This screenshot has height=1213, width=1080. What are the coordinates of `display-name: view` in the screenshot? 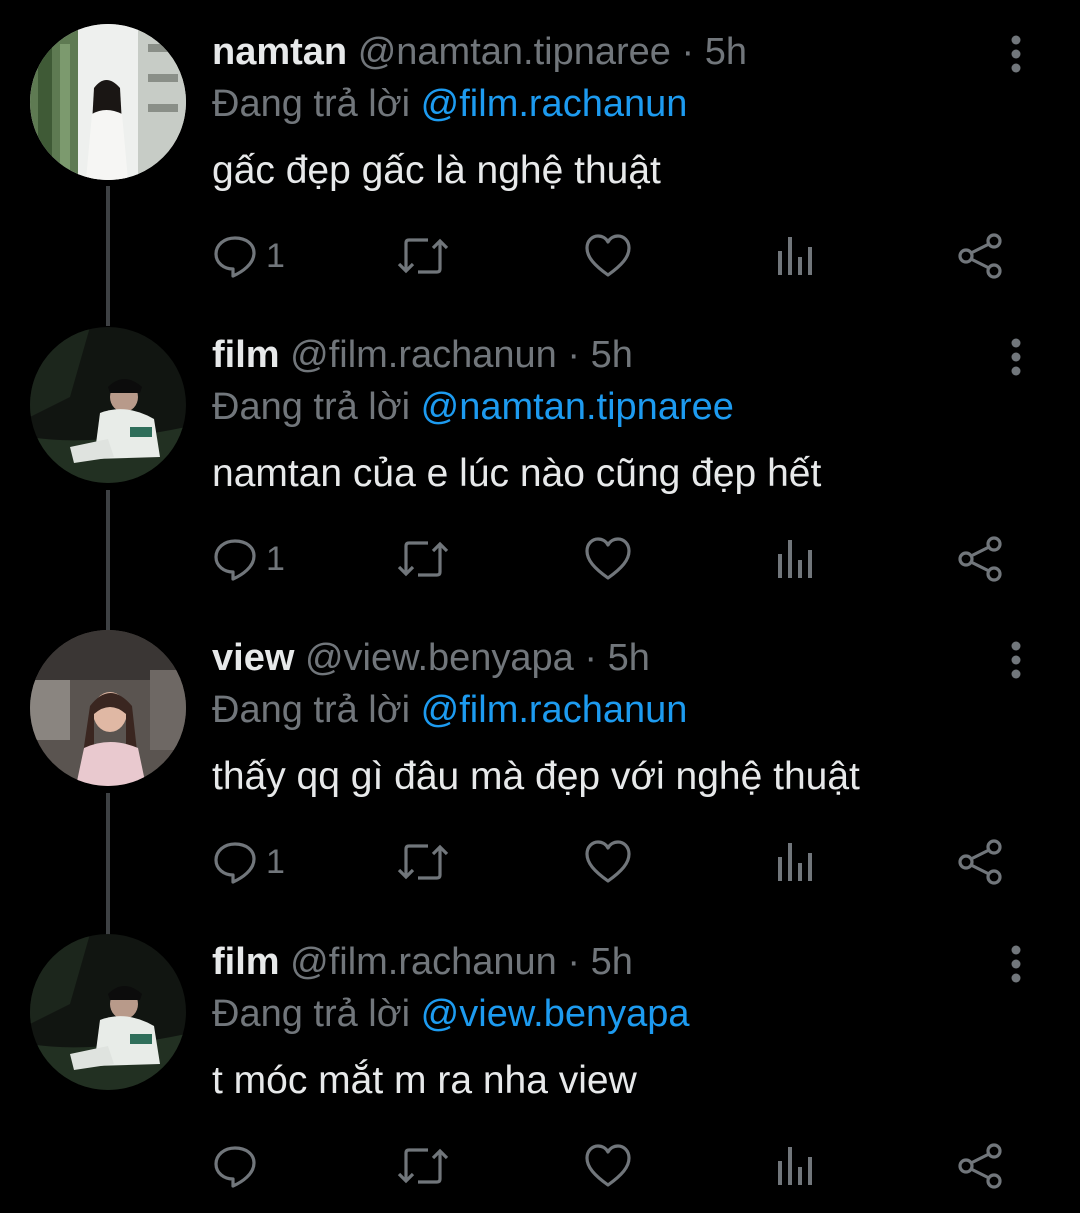 It's located at (253, 658).